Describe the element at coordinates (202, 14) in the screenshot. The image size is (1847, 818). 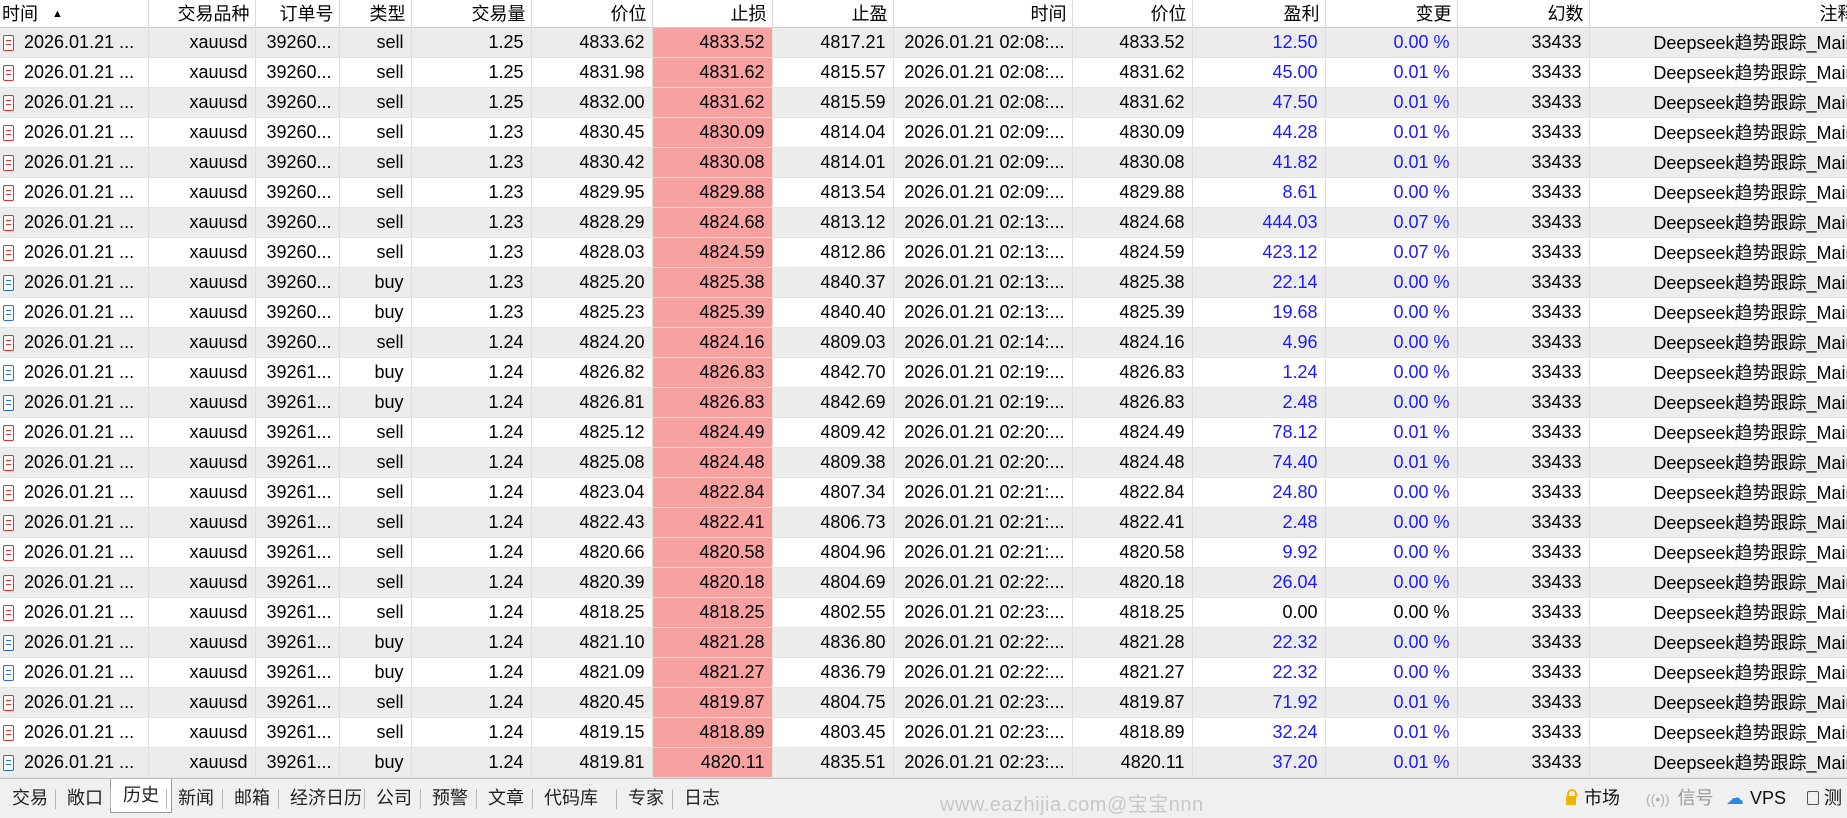
I see `column-header-symbol: 交易品种` at that location.